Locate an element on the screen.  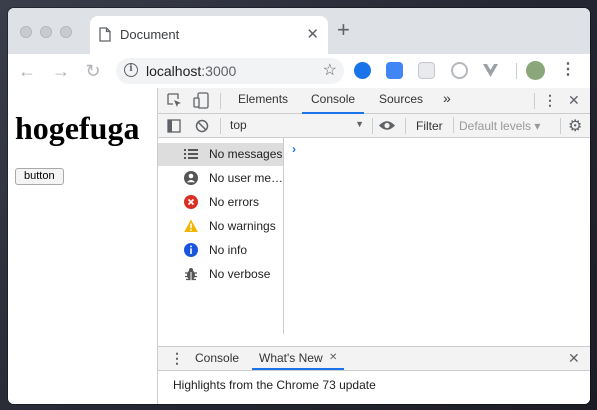
filter-divider is located at coordinates (453, 125).